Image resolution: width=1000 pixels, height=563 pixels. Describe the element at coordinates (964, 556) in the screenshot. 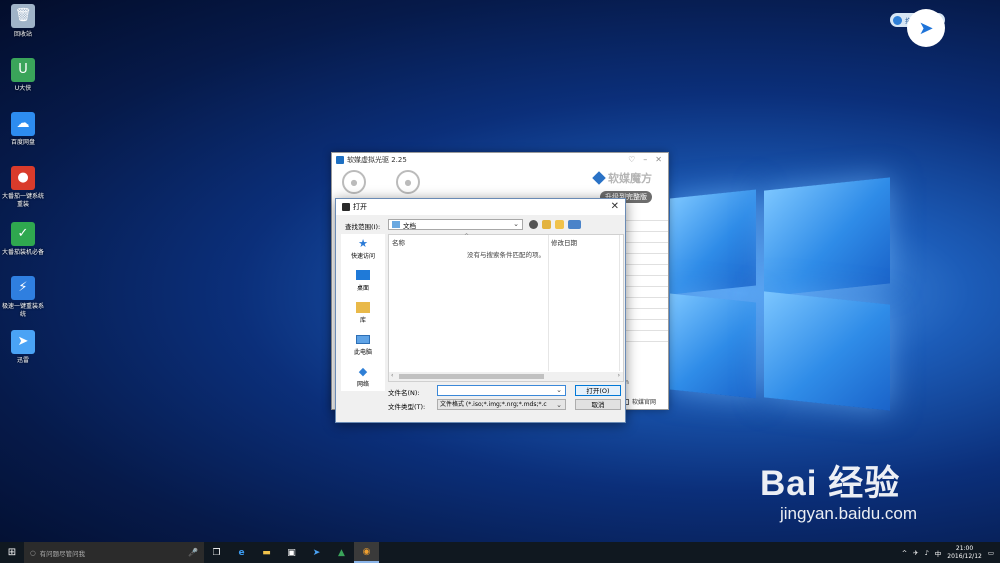

I see `clock-date: 2016/12/12` at that location.